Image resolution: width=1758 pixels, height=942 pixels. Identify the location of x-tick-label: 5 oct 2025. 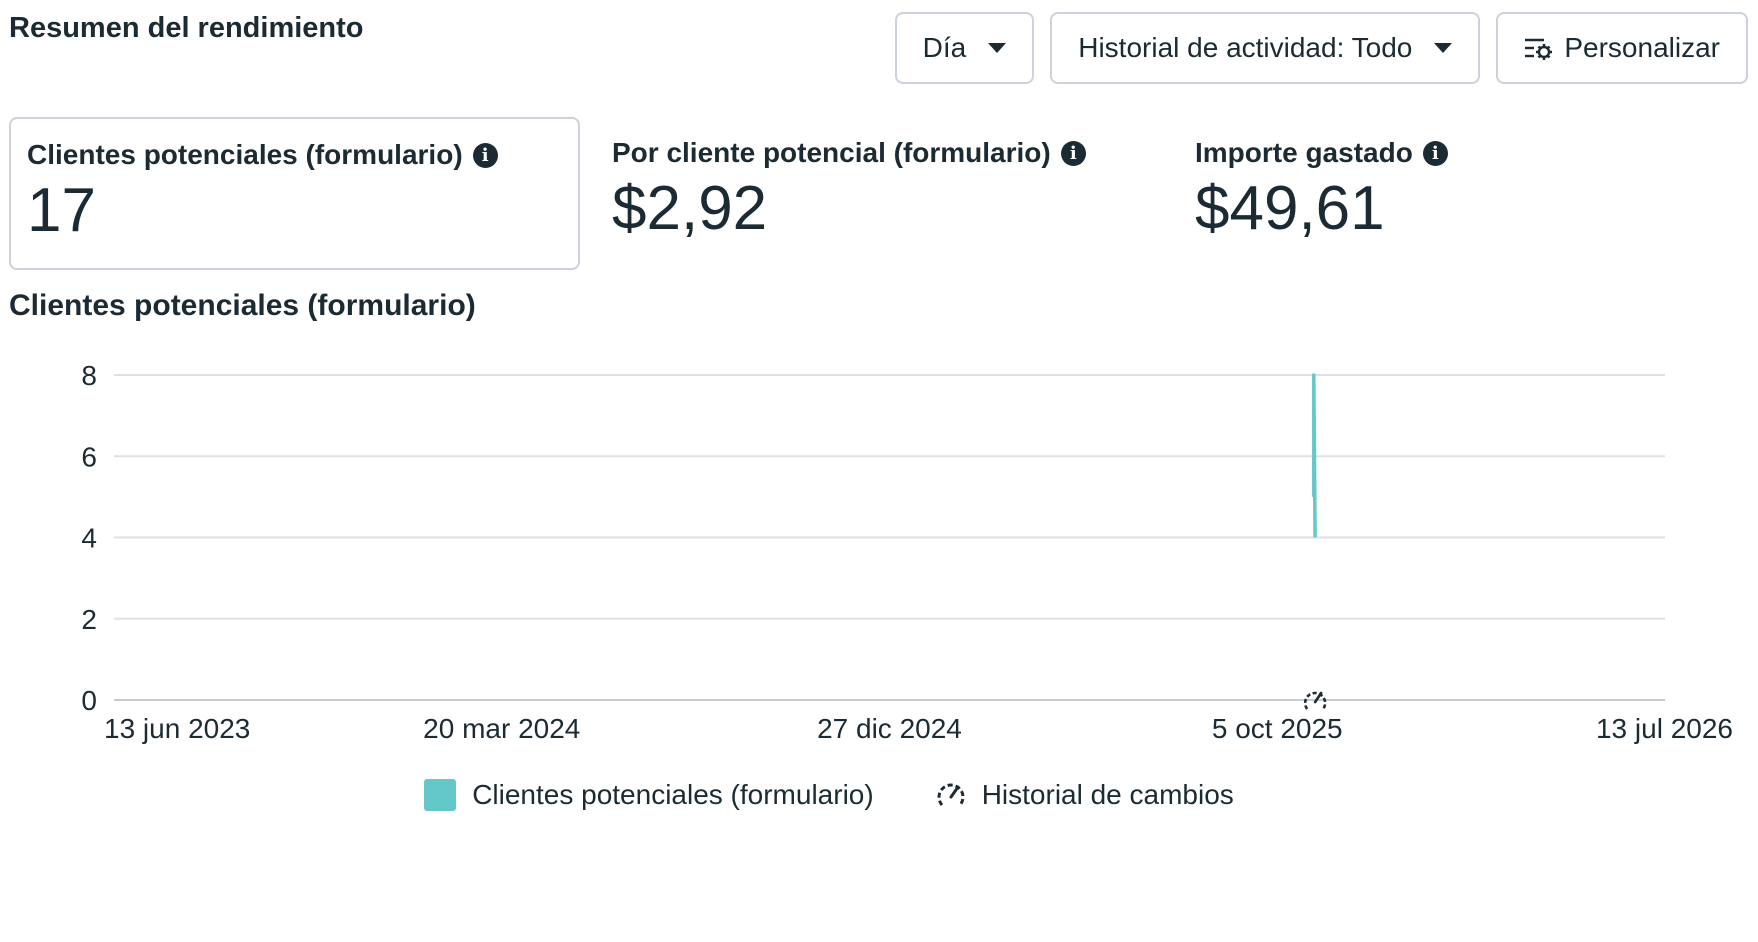
(1277, 728).